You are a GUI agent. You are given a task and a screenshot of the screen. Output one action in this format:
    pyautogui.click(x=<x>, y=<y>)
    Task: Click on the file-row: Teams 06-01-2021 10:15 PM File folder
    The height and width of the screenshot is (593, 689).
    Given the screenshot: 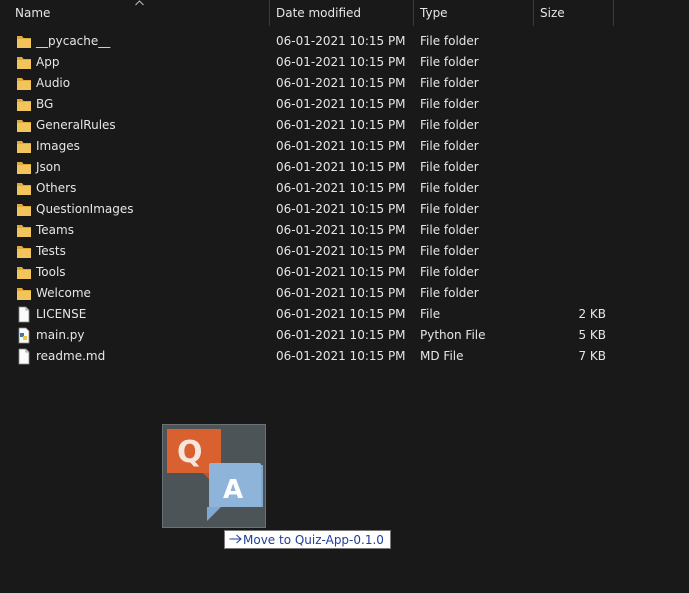 What is the action you would take?
    pyautogui.click(x=344, y=230)
    